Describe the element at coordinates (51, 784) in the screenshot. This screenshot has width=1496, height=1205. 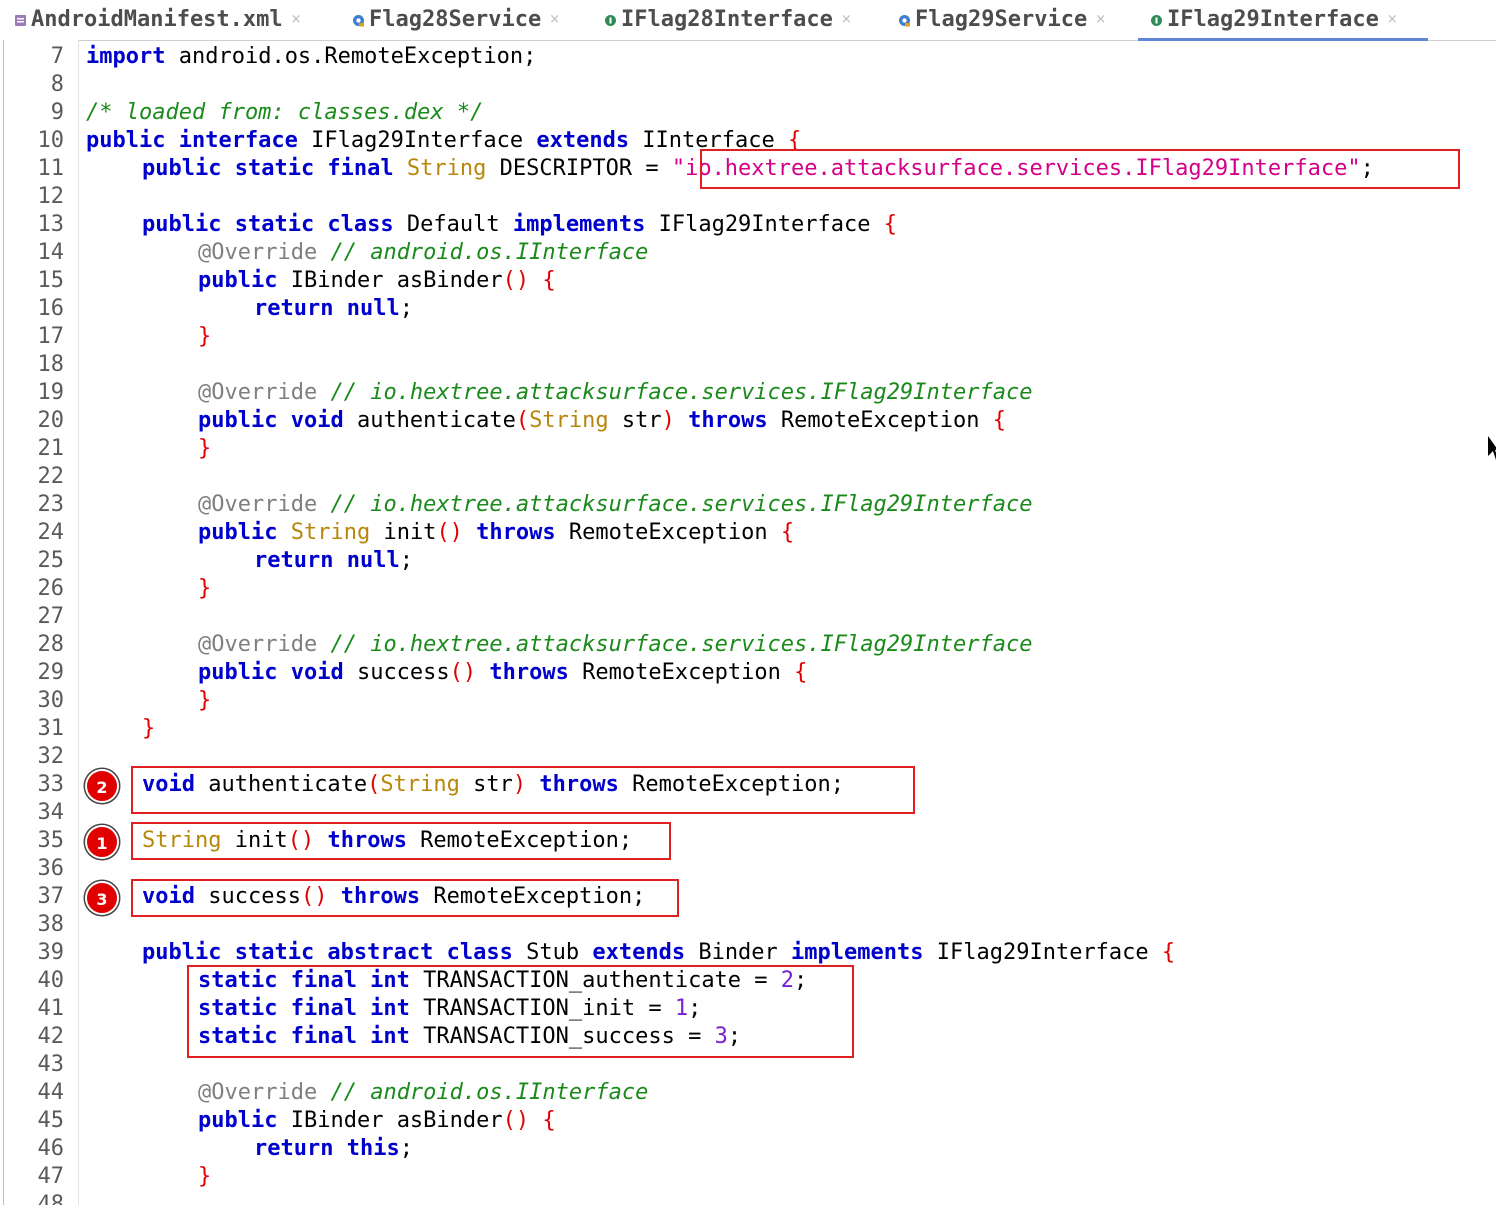
I see `line-number: 33` at that location.